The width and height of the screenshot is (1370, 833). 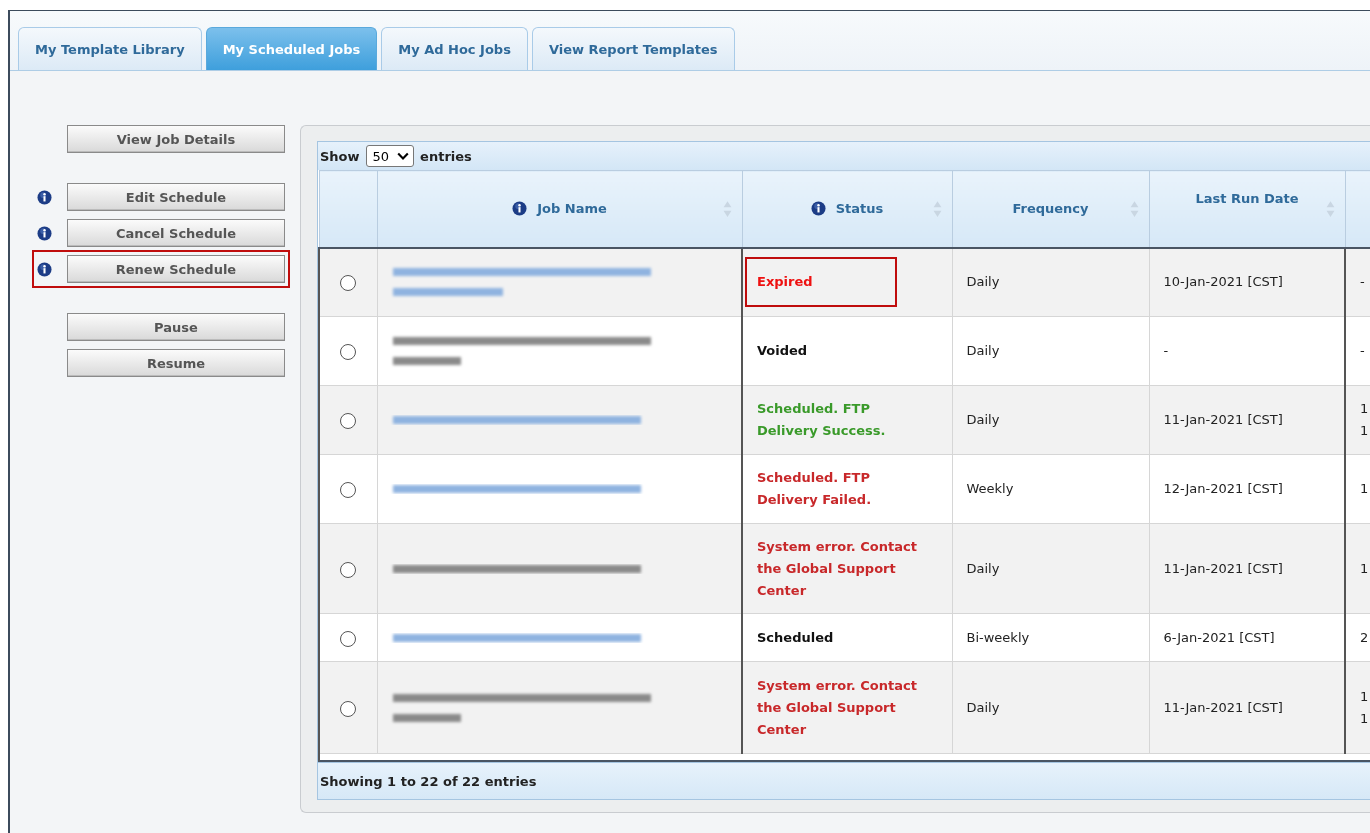 What do you see at coordinates (390, 156) in the screenshot?
I see `entries-select: 50` at bounding box center [390, 156].